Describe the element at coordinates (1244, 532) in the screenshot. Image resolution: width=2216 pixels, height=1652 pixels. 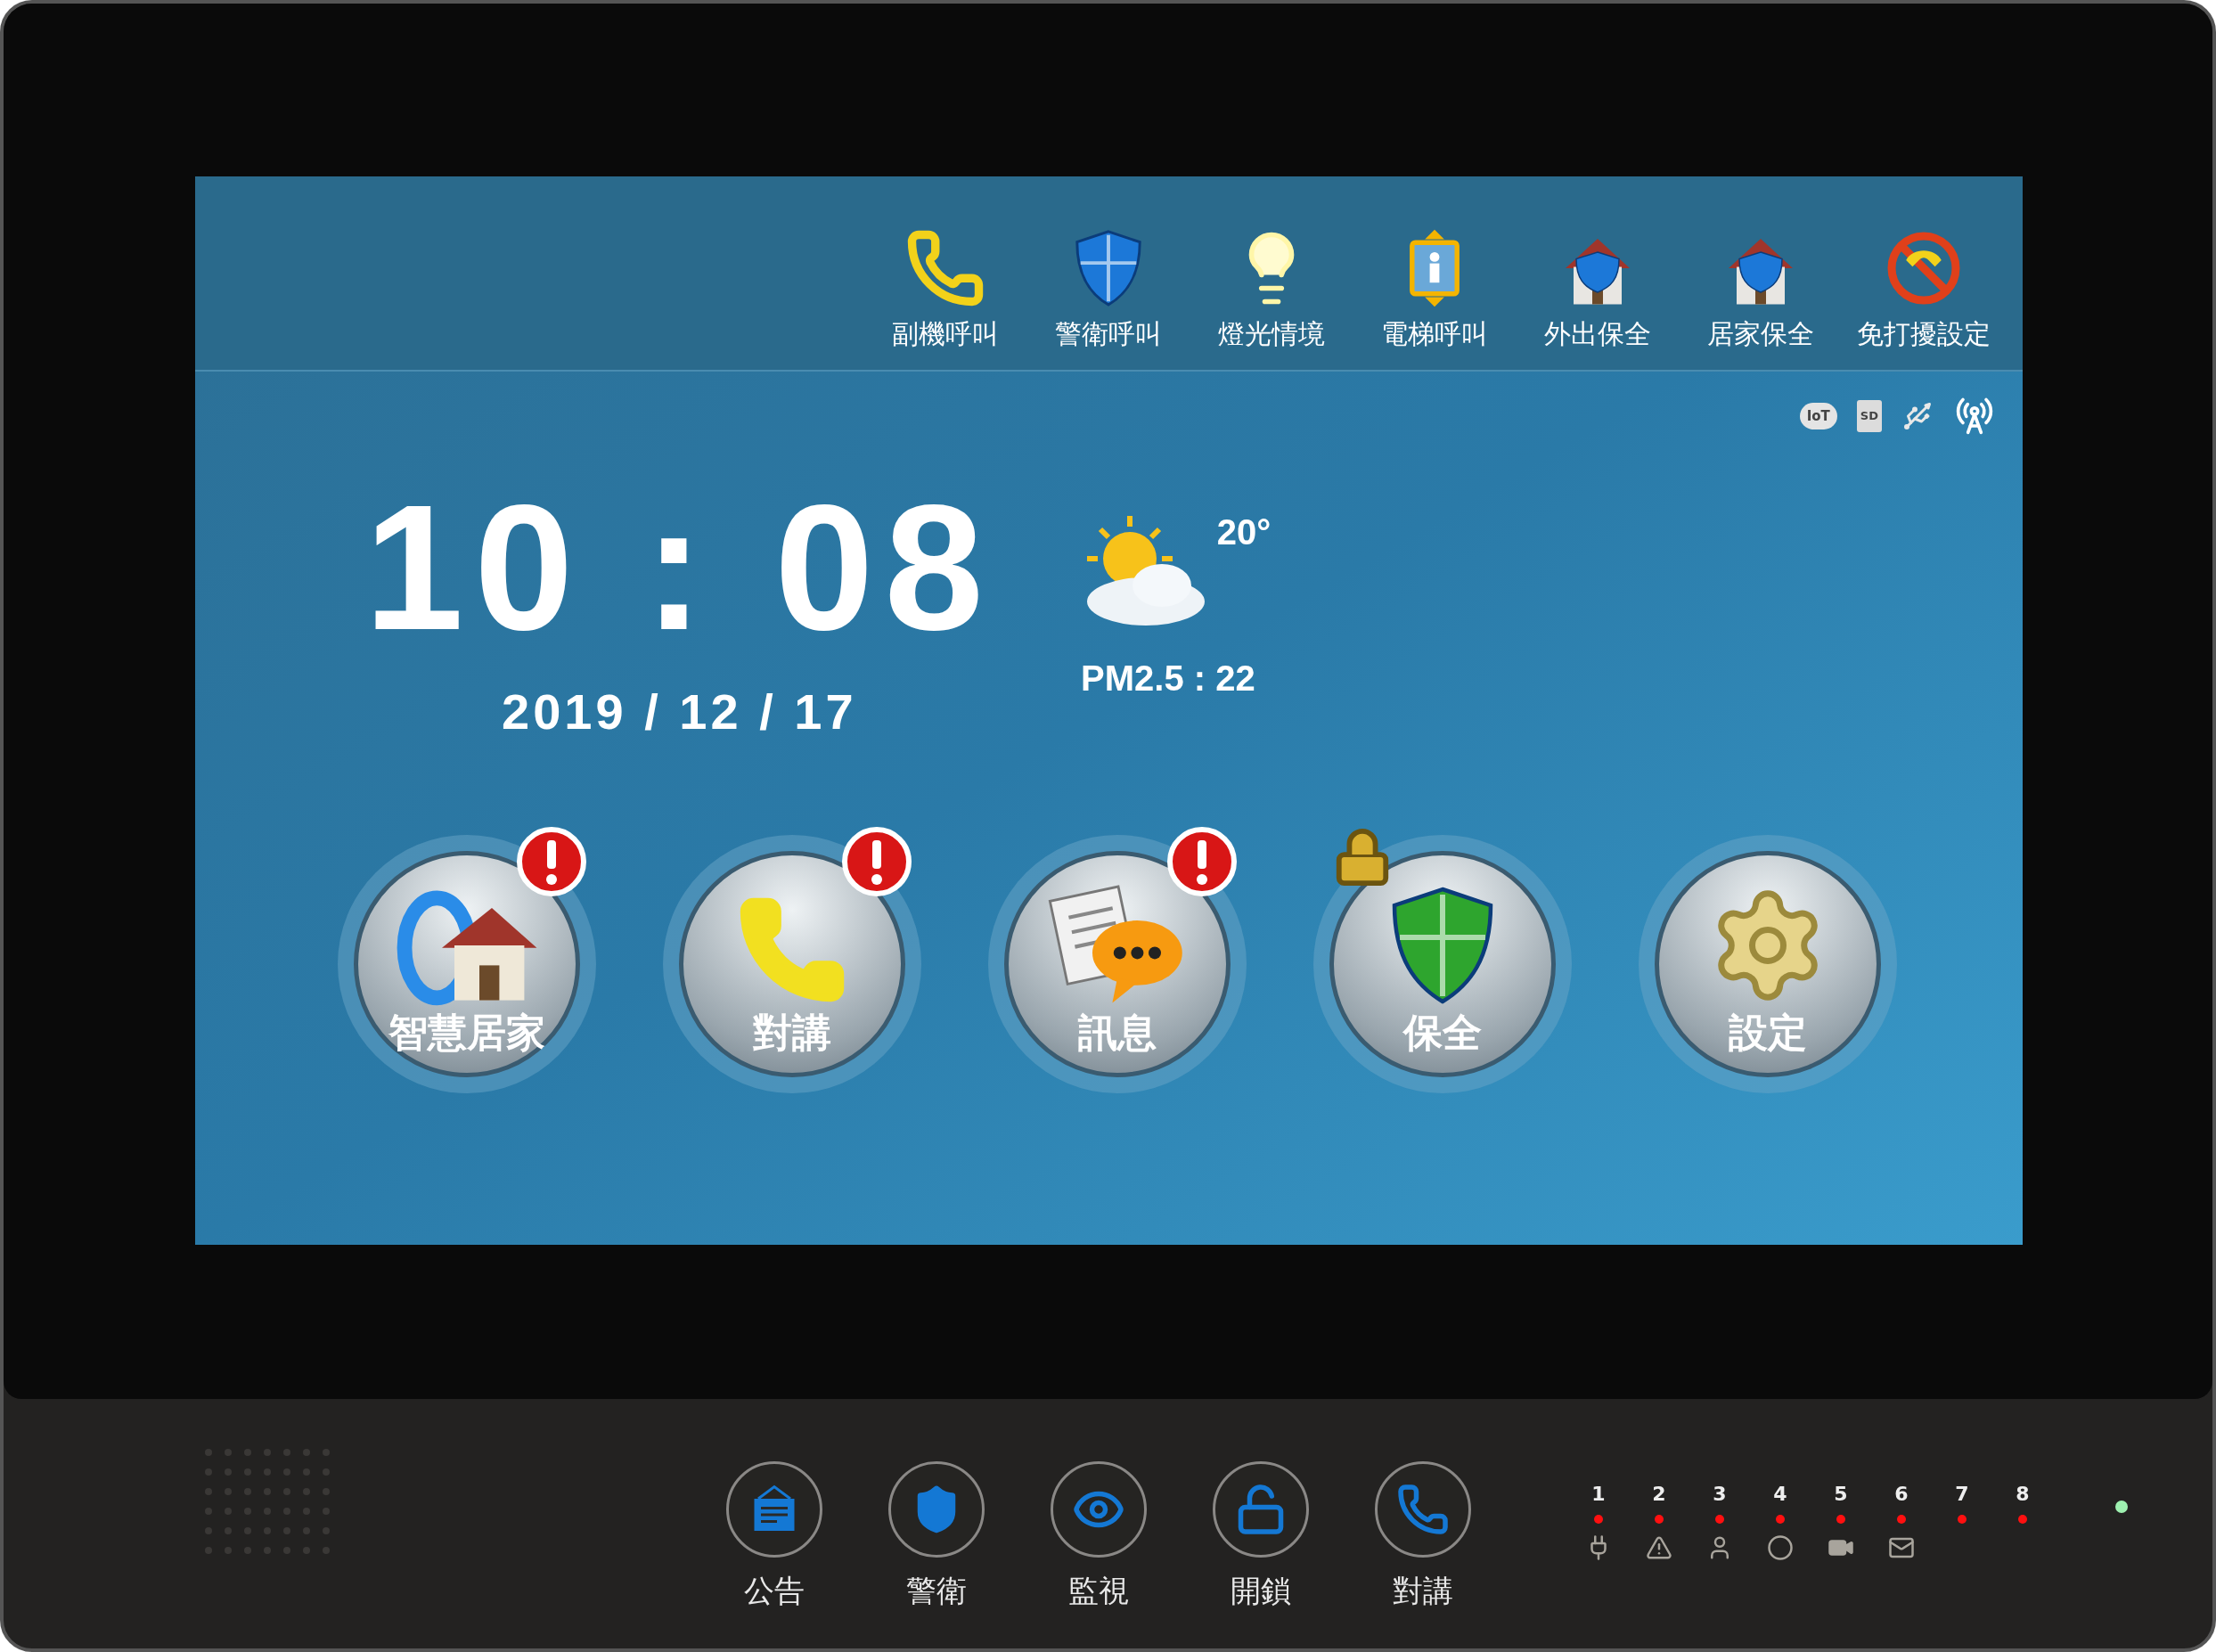
I see `temperature-text: 20°` at that location.